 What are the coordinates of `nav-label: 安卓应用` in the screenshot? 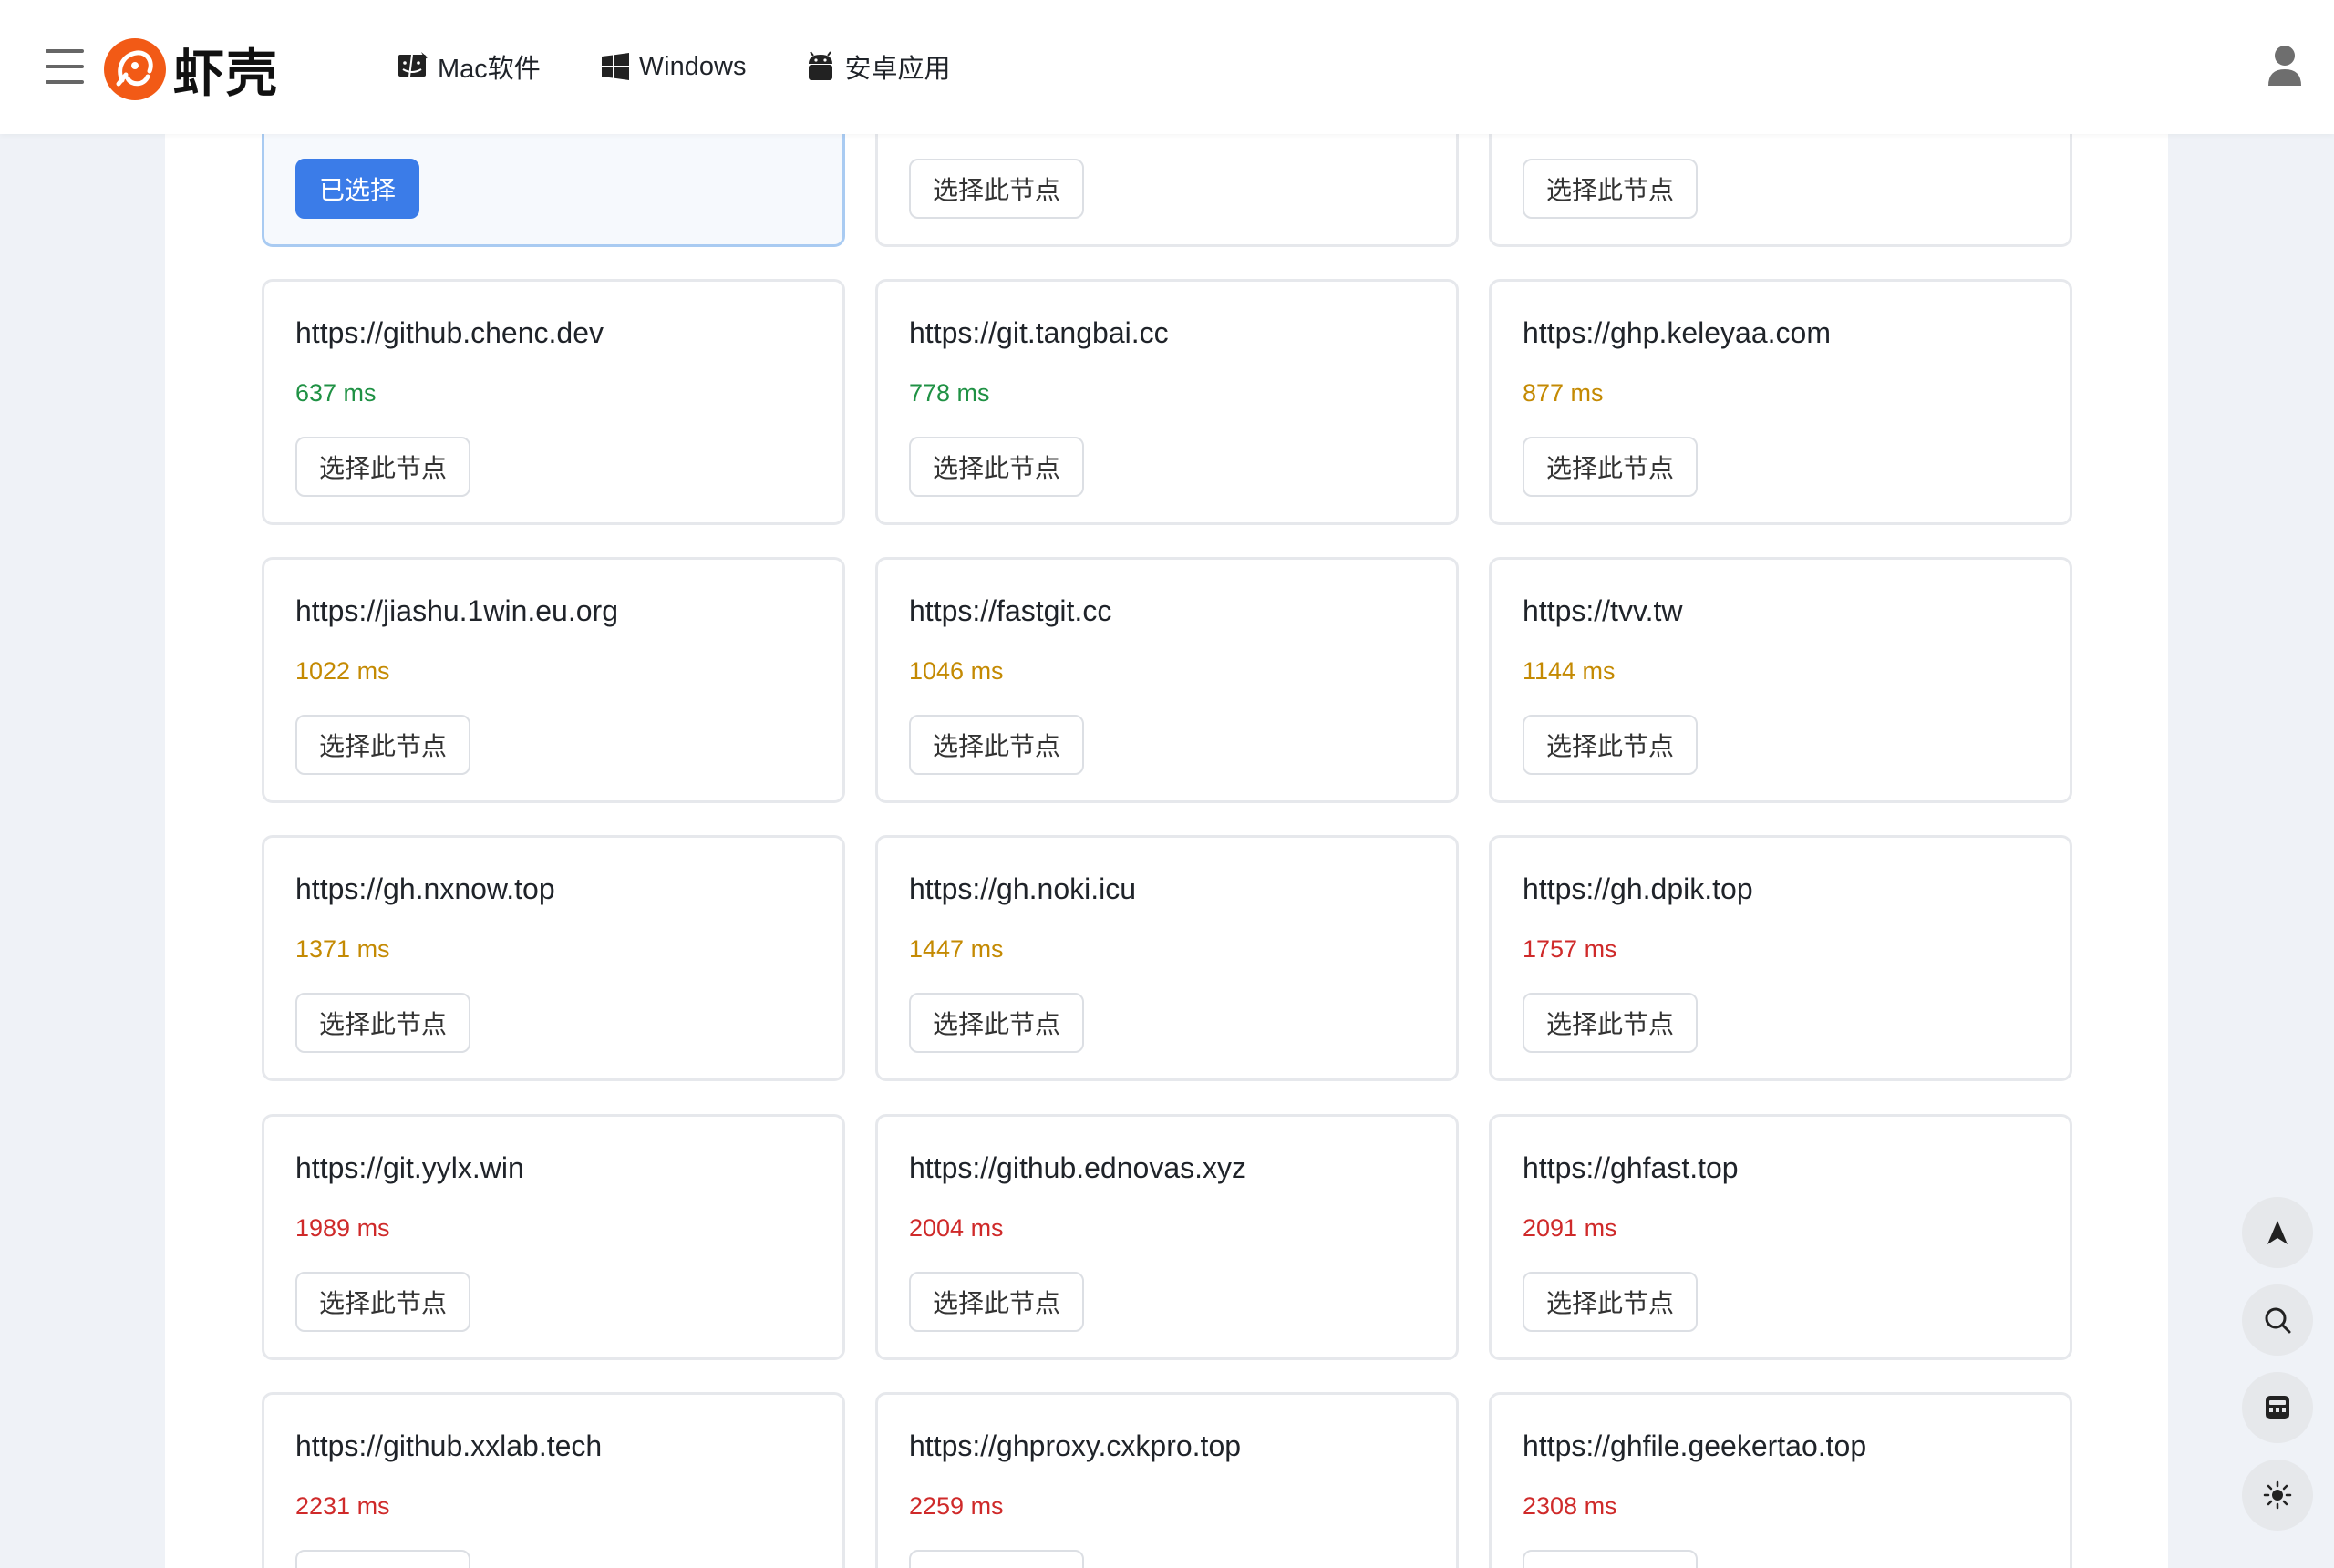 It's located at (897, 69).